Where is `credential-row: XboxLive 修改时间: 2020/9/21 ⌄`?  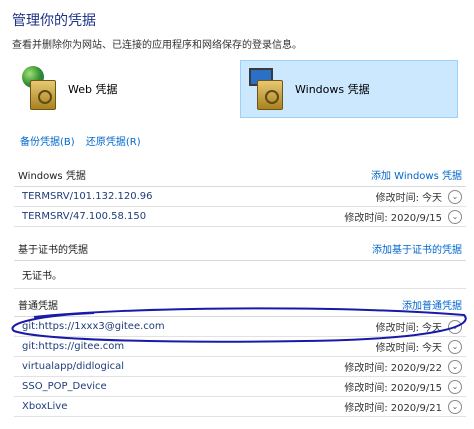
credential-row: XboxLive 修改时间: 2020/9/21 ⌄ is located at coordinates (240, 407).